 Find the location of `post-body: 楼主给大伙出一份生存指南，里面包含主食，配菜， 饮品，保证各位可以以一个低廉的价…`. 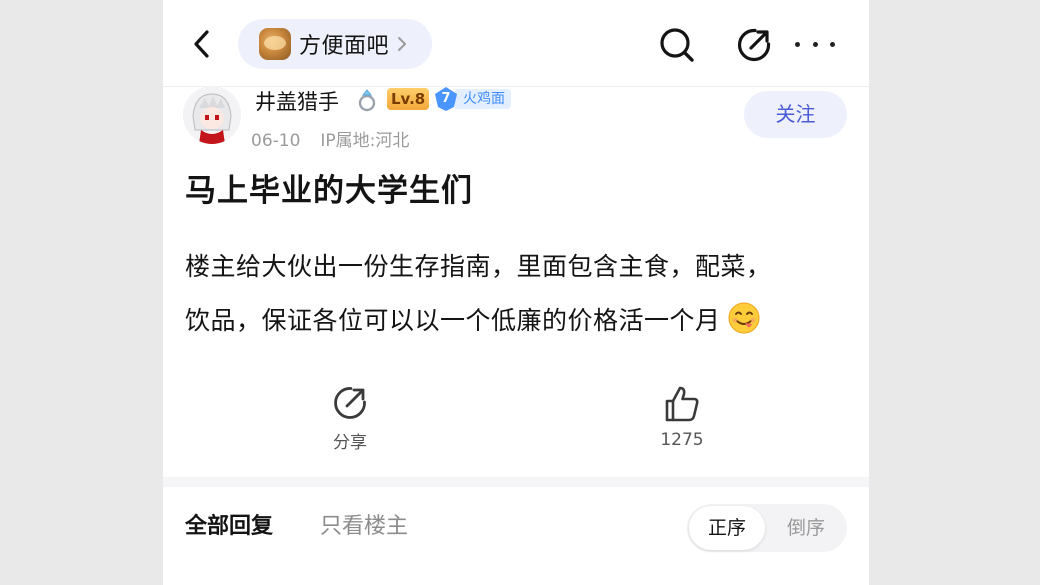

post-body: 楼主给大伙出一份生存指南，里面包含主食，配菜， 饮品，保证各位可以以一个低廉的价… is located at coordinates (520, 294).